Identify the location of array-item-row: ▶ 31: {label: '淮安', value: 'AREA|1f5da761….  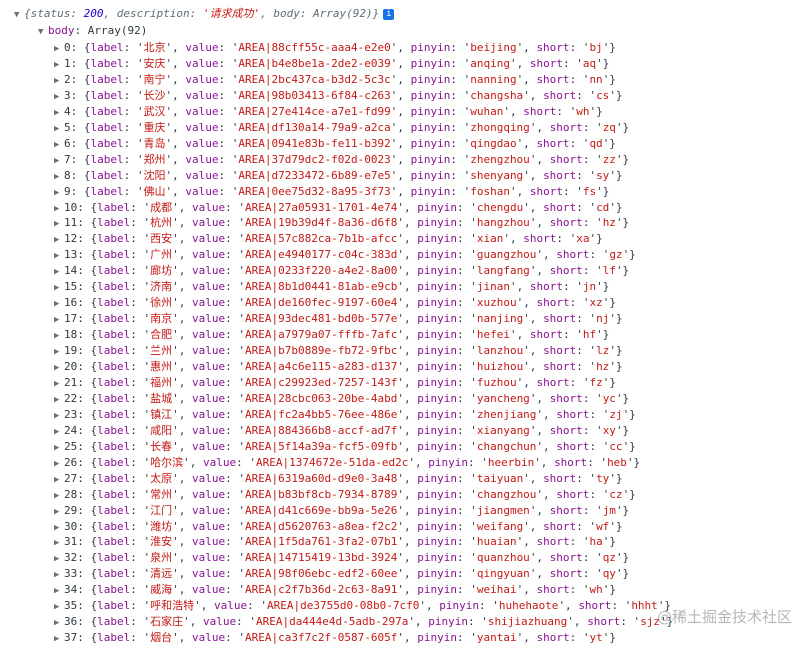
(335, 542).